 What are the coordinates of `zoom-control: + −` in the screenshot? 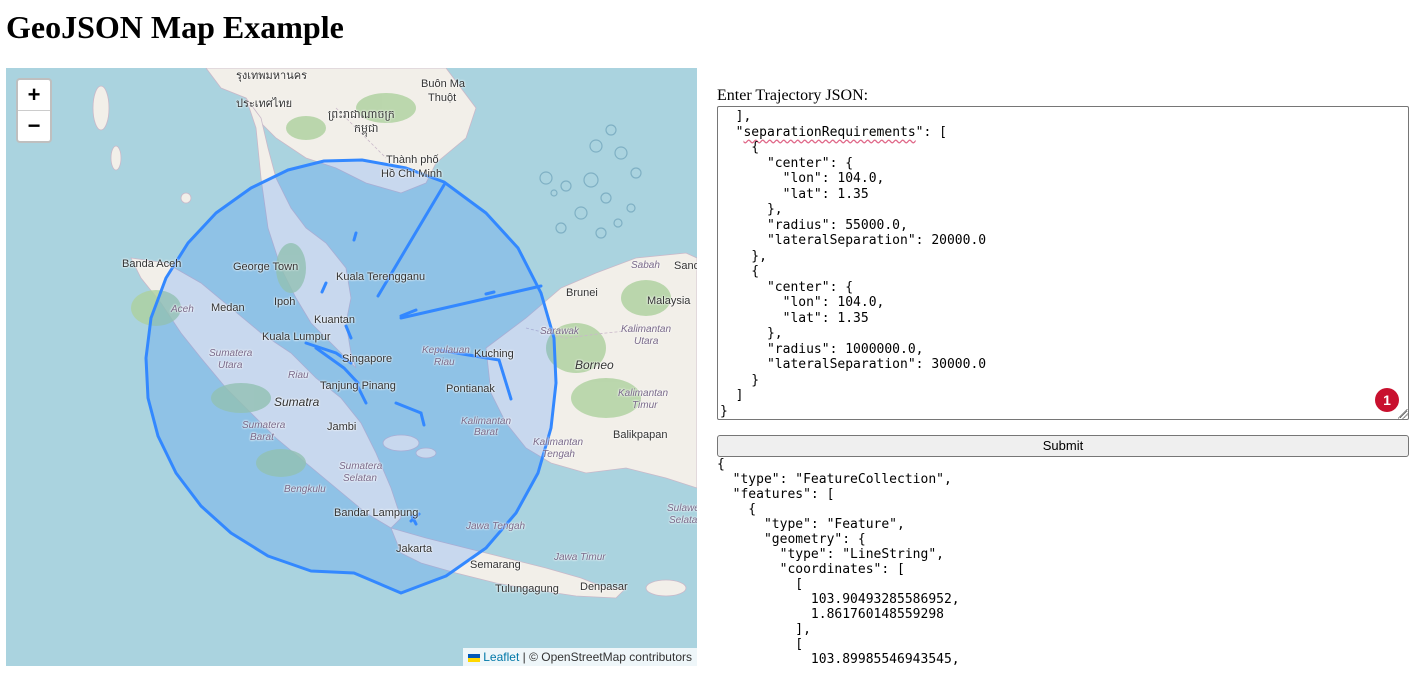 It's located at (34, 110).